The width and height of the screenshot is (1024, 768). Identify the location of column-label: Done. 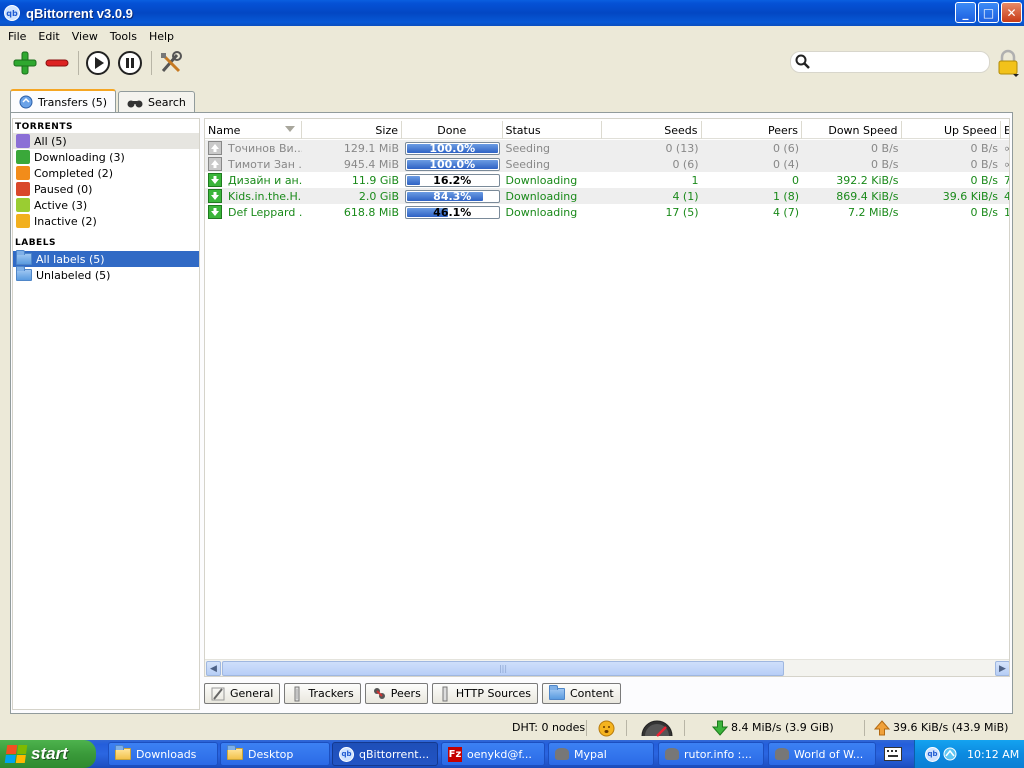
(452, 130).